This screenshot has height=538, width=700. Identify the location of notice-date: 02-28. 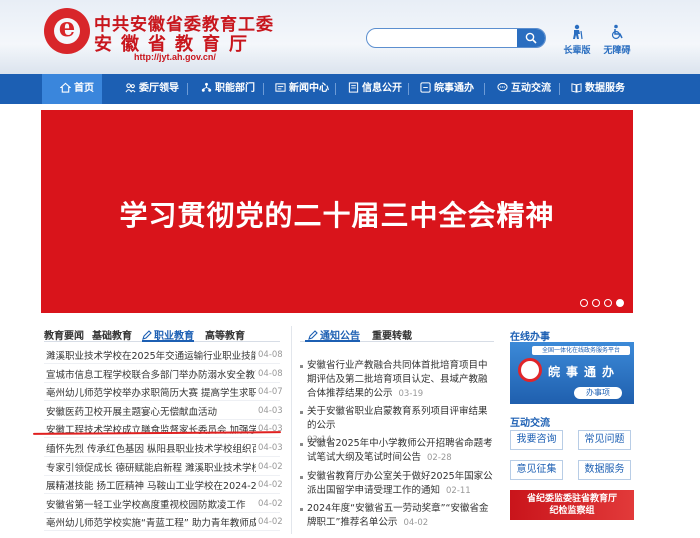
(439, 458).